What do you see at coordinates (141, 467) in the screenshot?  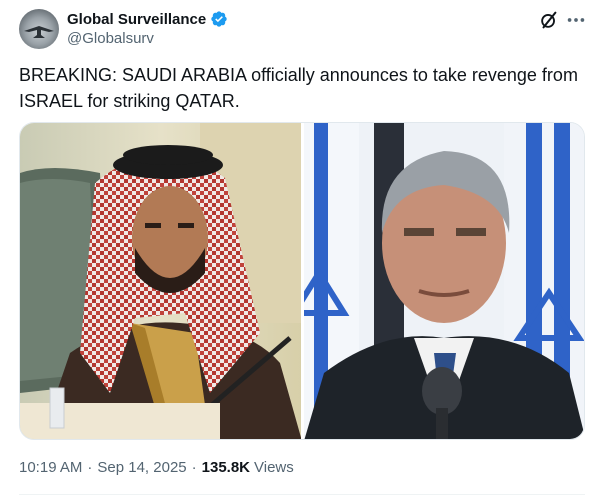 I see `tweet-date: Sep 14, 2025` at bounding box center [141, 467].